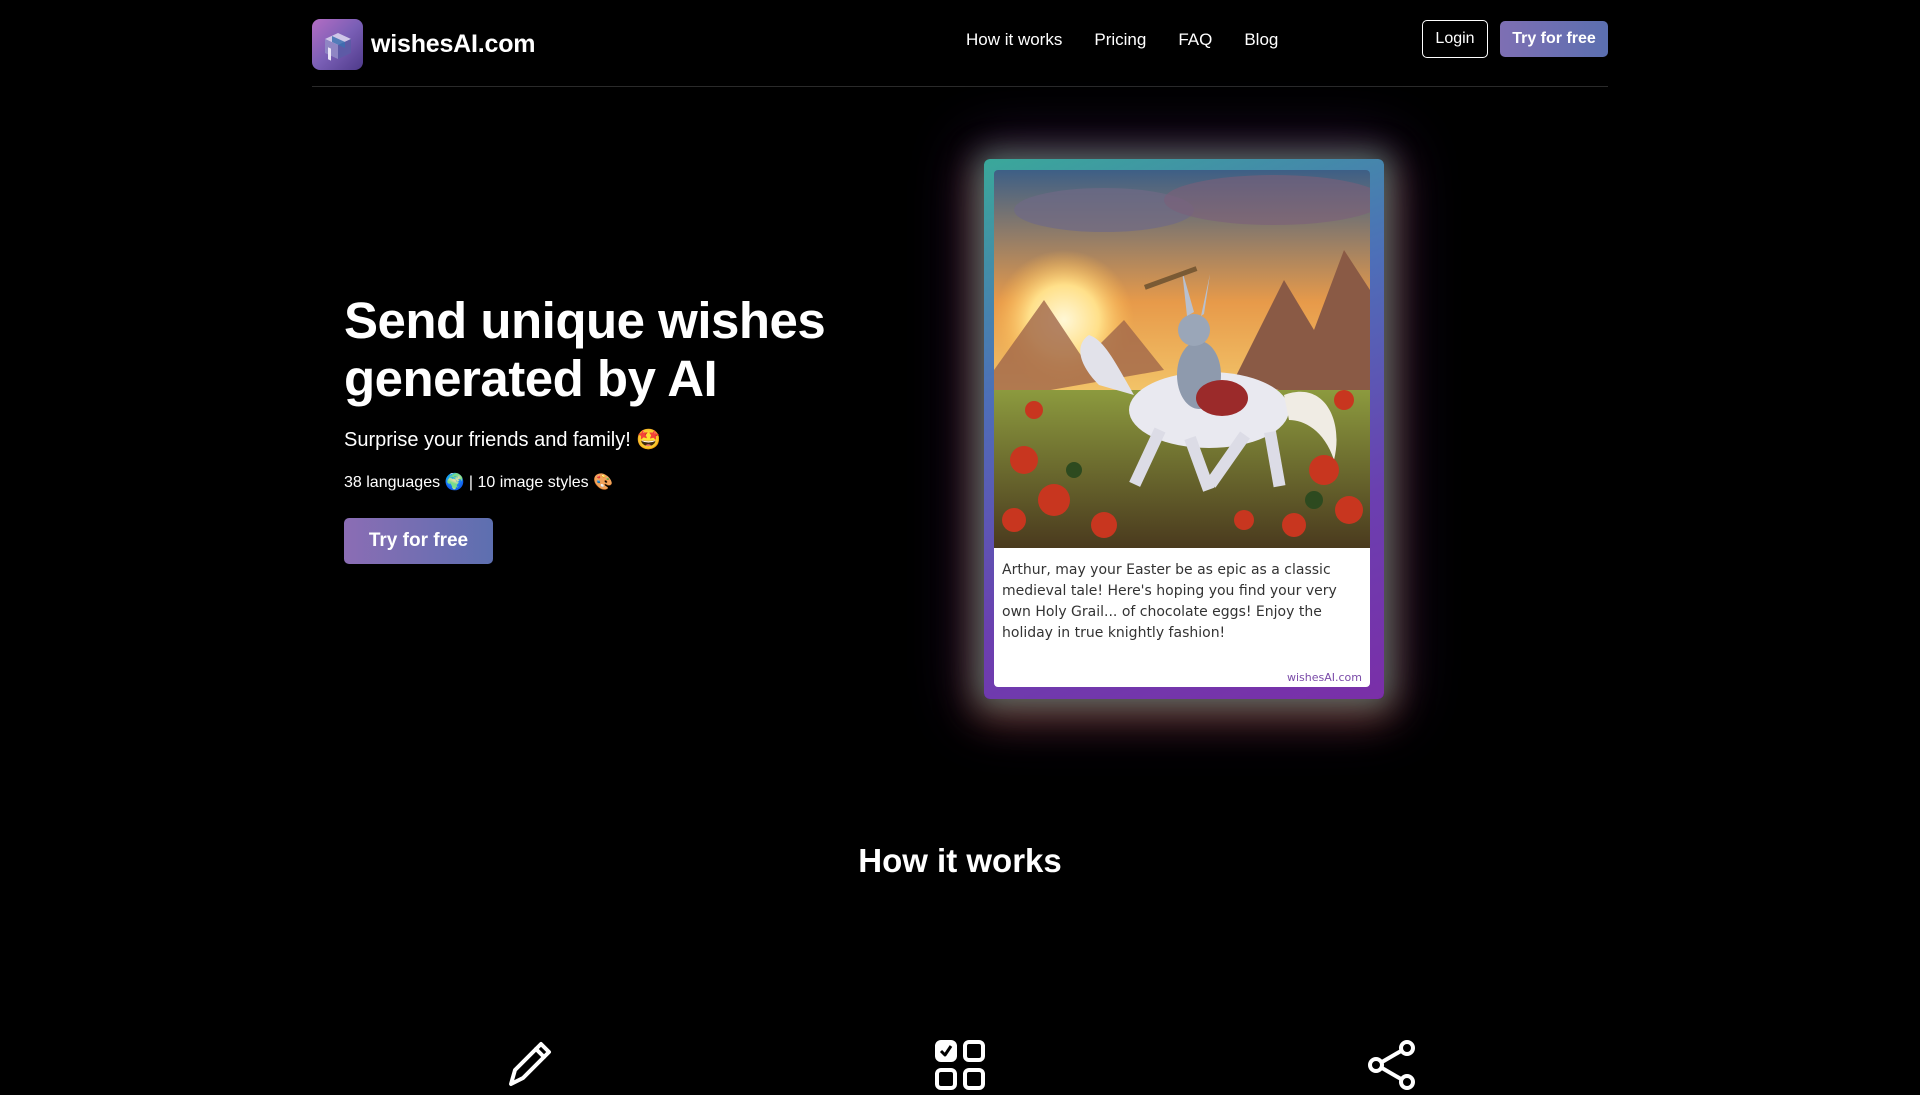  Describe the element at coordinates (1195, 40) in the screenshot. I see `nav-faq: FAQ` at that location.